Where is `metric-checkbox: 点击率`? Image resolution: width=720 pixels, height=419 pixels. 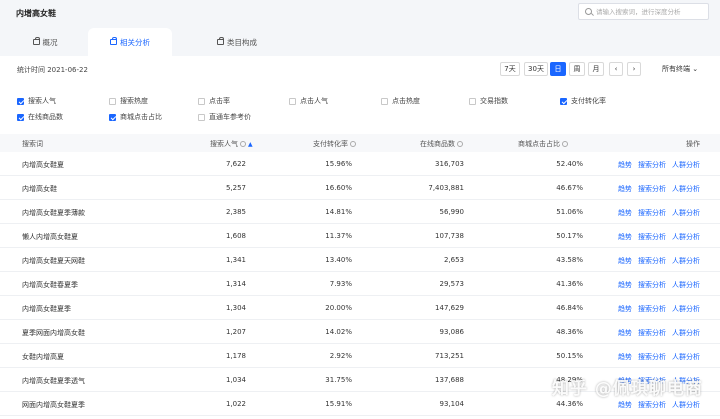 metric-checkbox: 点击率 is located at coordinates (214, 101).